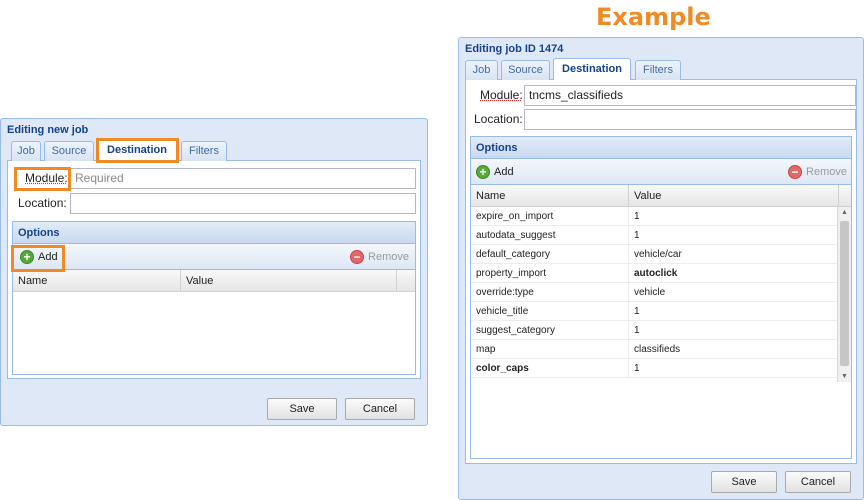 The width and height of the screenshot is (864, 500). Describe the element at coordinates (731, 292) in the screenshot. I see `option-value-cell: vehicle` at that location.